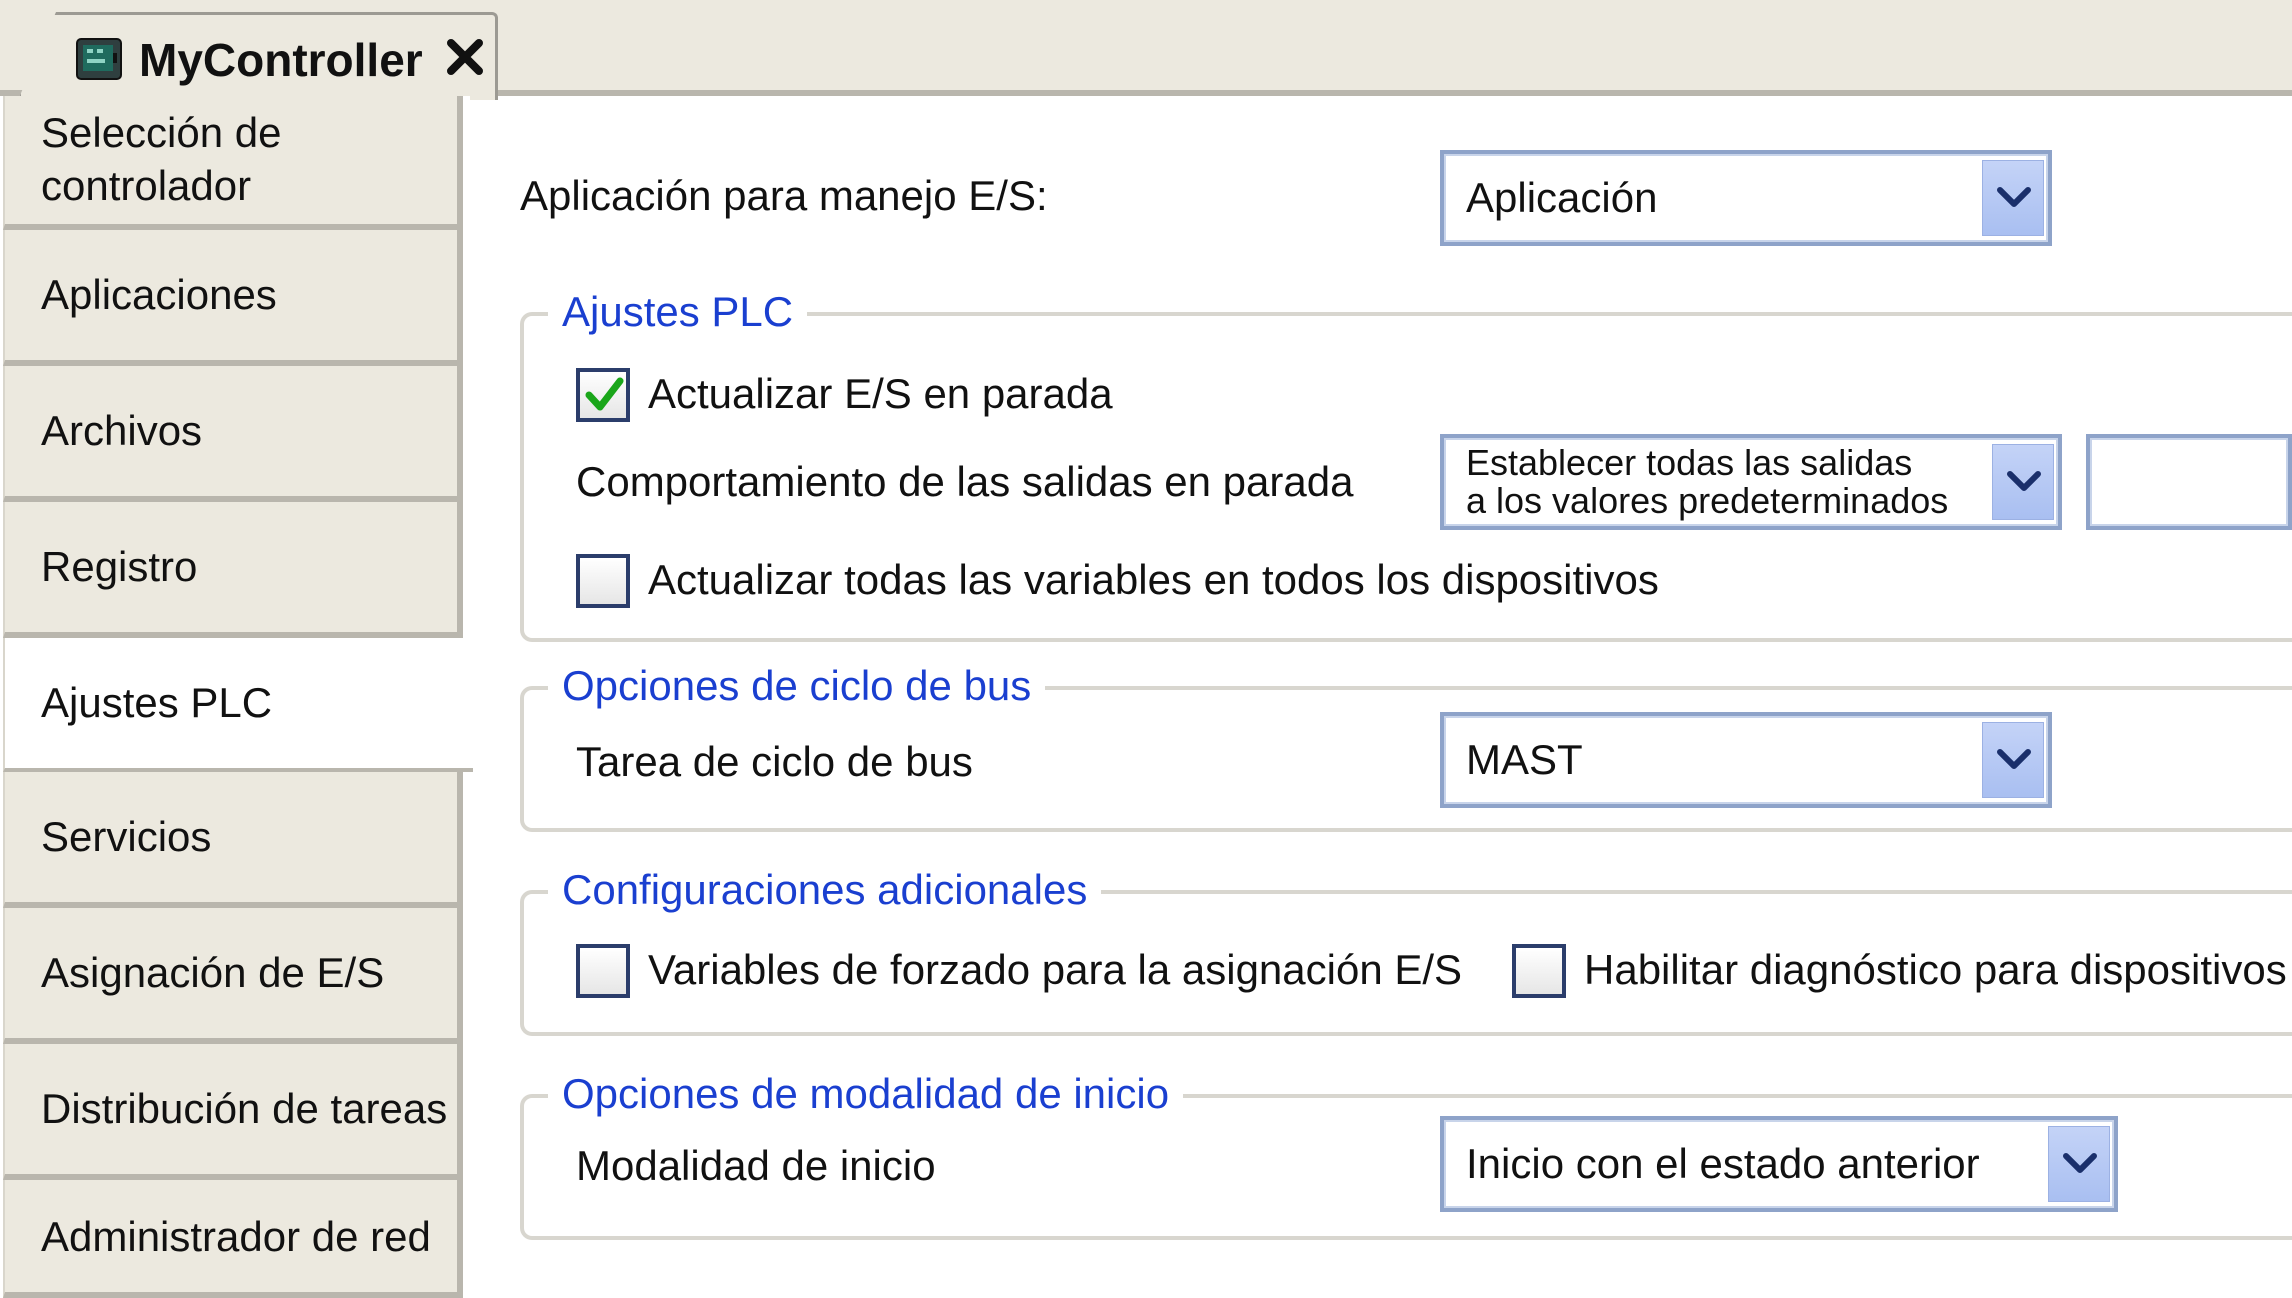 Image resolution: width=2292 pixels, height=1298 pixels. I want to click on sidebar-item-files: Archivos, so click(233, 434).